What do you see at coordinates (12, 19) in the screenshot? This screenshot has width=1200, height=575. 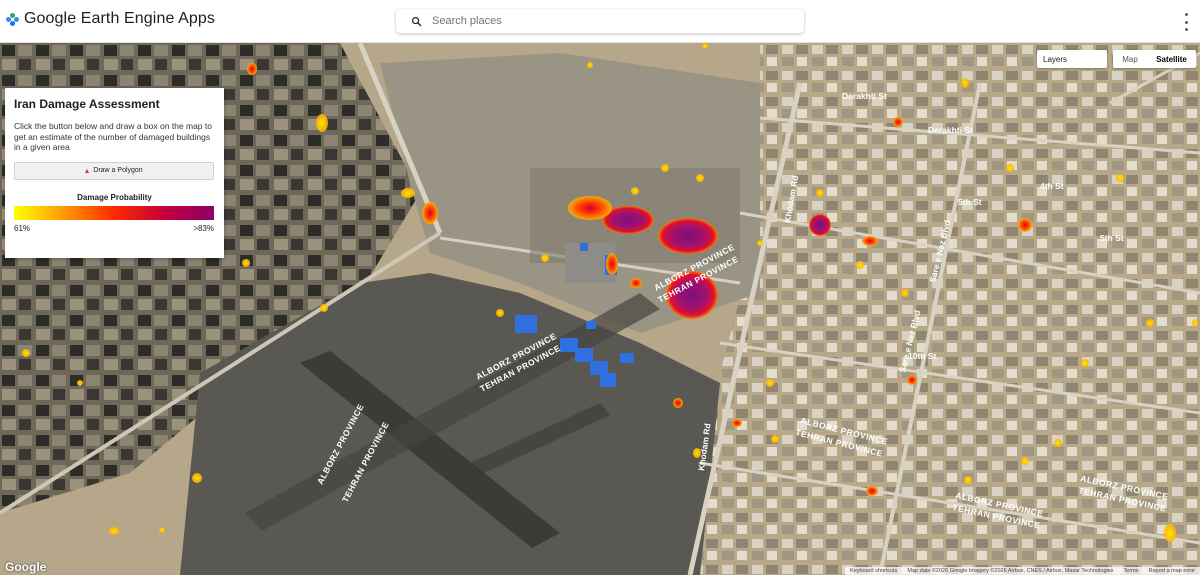 I see `earth-engine-logo-icon` at bounding box center [12, 19].